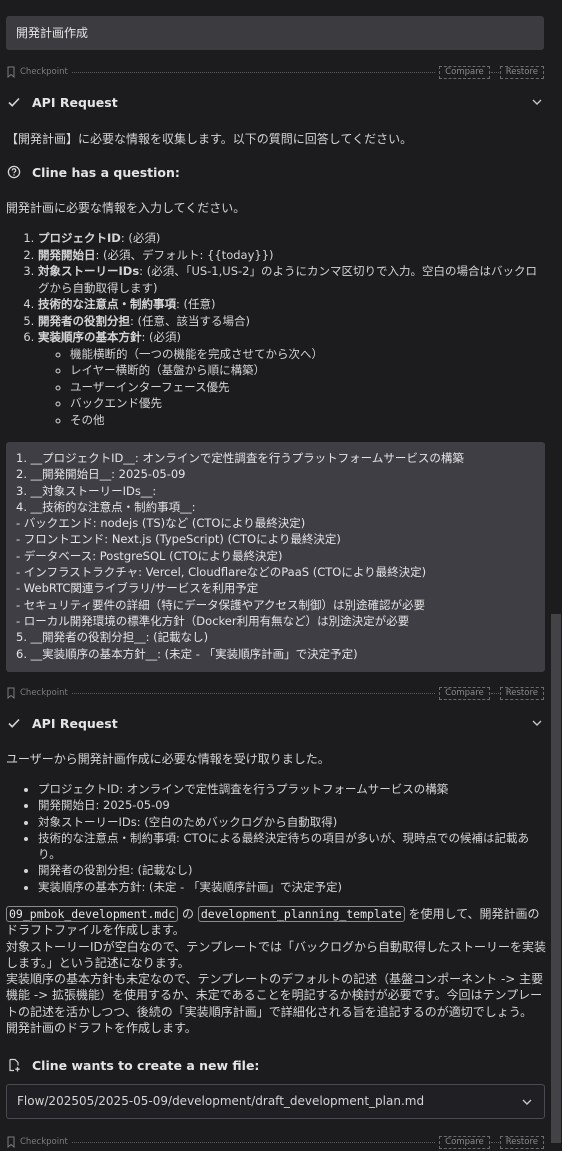 The height and width of the screenshot is (1151, 562). Describe the element at coordinates (106, 172) in the screenshot. I see `question-title: Cline has a question:` at that location.